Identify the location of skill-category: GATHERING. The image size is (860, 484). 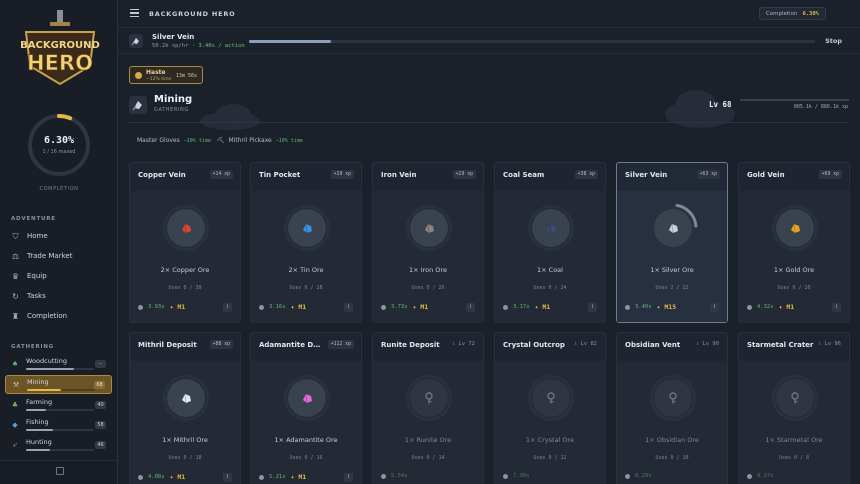
(171, 110).